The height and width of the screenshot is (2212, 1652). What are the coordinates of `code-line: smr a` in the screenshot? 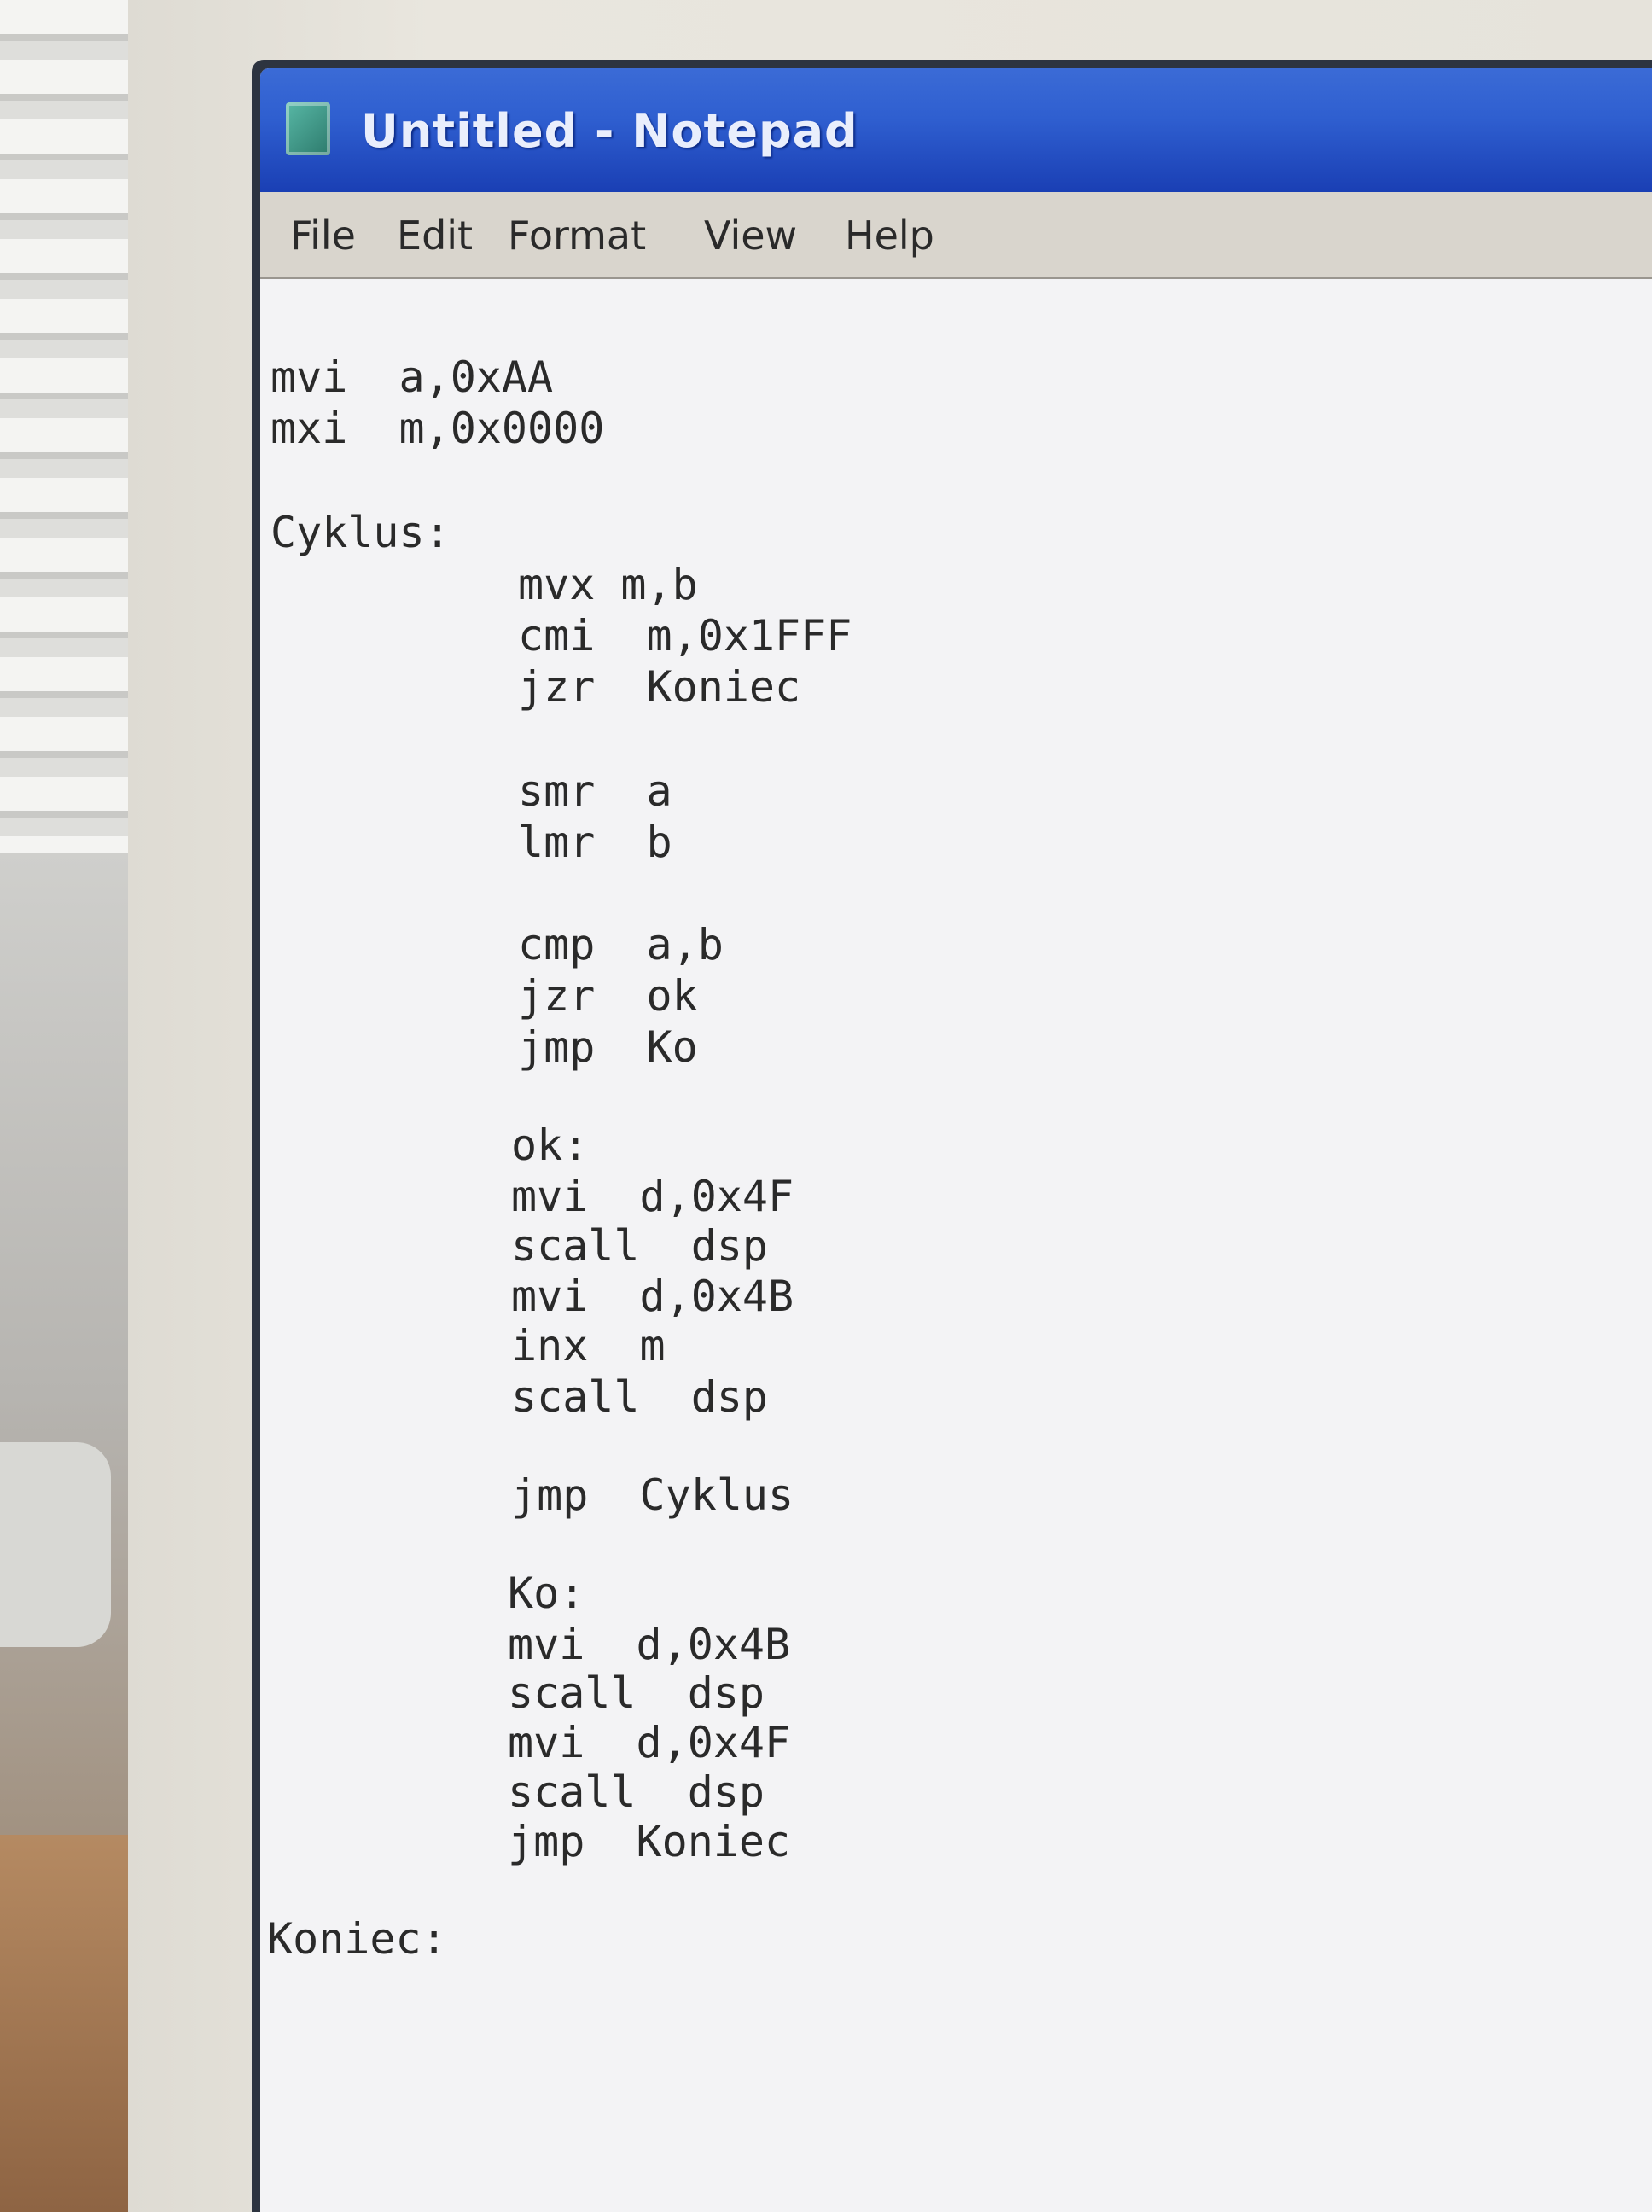 It's located at (595, 791).